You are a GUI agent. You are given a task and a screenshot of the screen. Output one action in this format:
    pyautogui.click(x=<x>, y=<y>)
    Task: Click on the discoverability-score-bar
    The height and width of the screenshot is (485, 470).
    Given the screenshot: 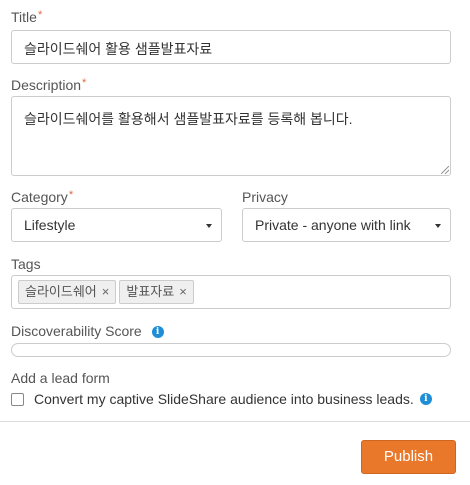 What is the action you would take?
    pyautogui.click(x=231, y=350)
    